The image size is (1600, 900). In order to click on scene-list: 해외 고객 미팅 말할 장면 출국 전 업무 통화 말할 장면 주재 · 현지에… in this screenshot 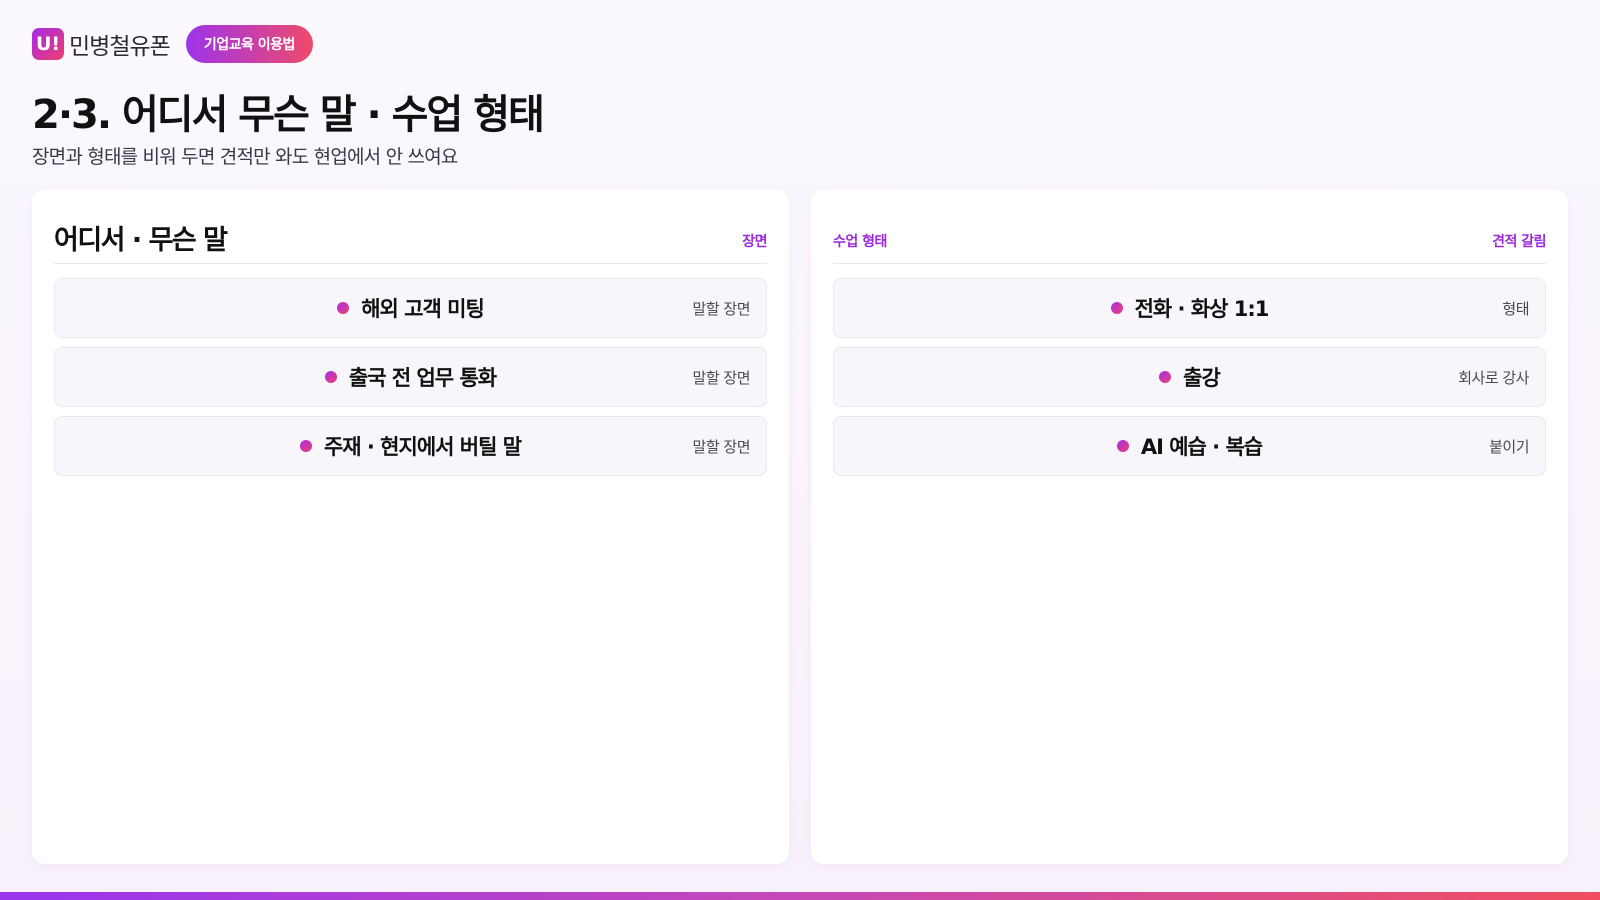, I will do `click(410, 381)`.